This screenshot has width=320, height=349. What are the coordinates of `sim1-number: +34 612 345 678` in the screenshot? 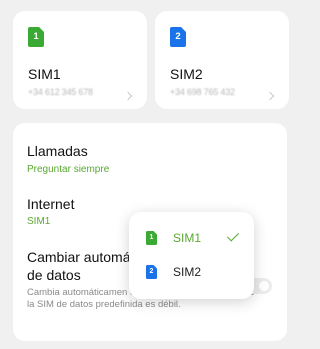 It's located at (60, 92).